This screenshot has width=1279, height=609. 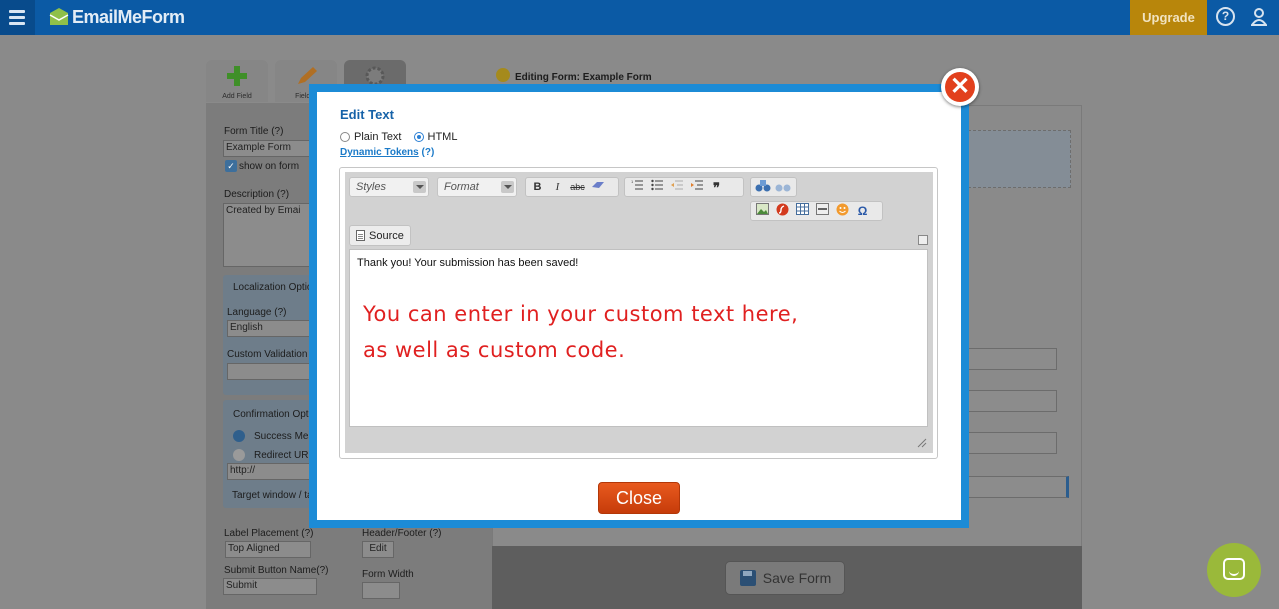 I want to click on document-icon, so click(x=360, y=235).